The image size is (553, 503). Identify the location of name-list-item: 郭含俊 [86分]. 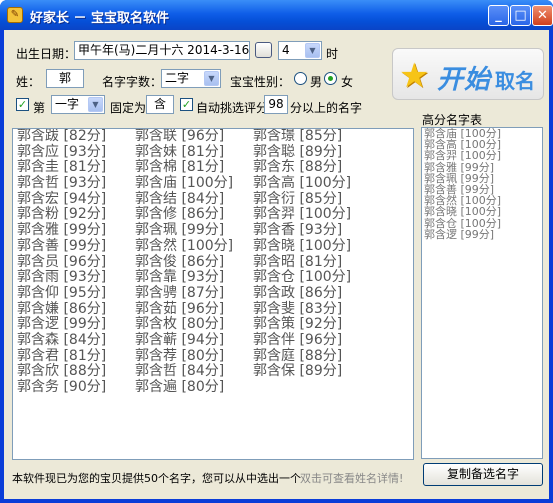
(184, 262).